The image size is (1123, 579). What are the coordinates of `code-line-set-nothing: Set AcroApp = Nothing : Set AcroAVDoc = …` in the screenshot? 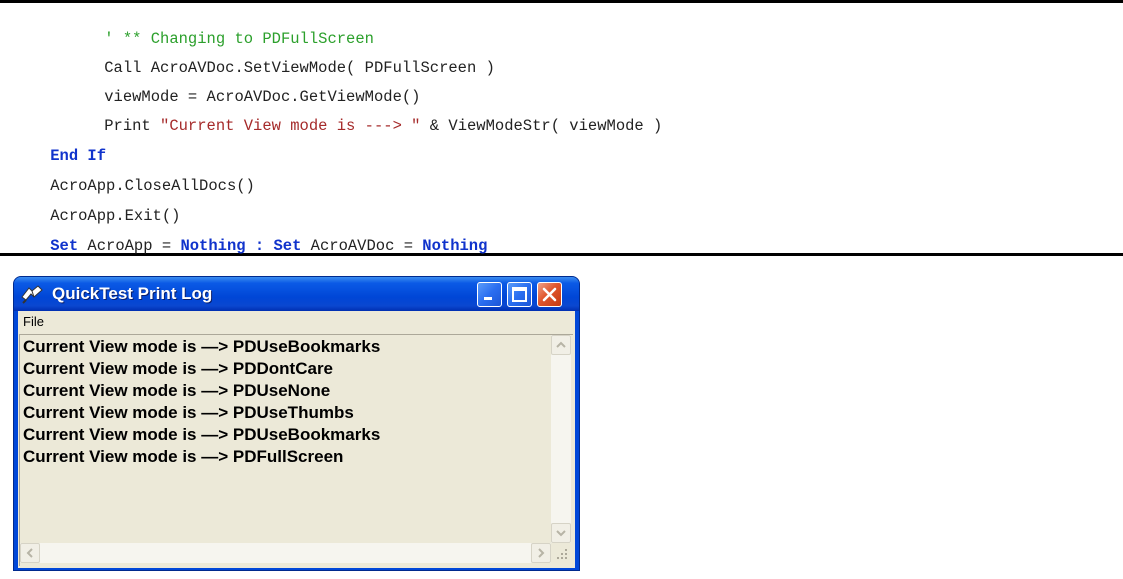 It's located at (250, 234).